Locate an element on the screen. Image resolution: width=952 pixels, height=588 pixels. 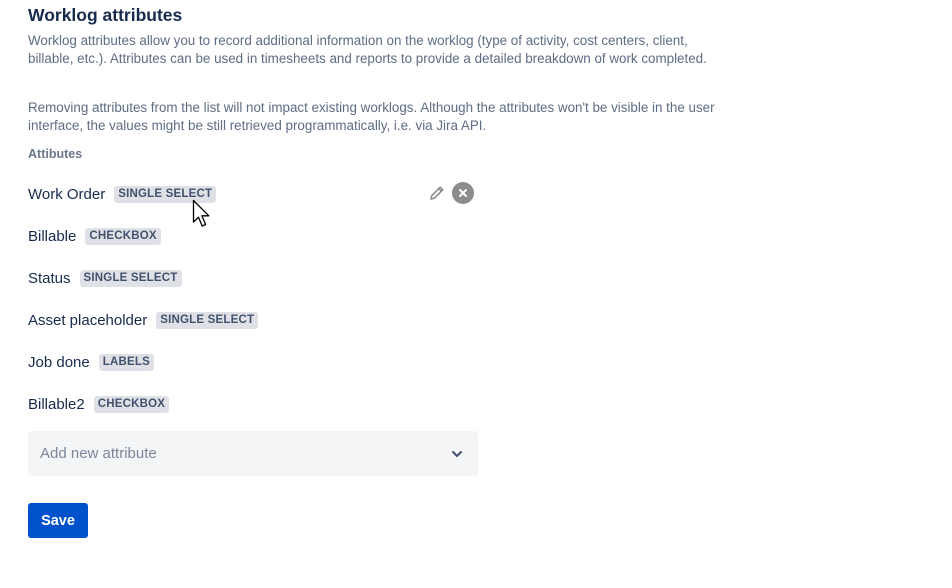
attribute-name: Billable is located at coordinates (52, 236).